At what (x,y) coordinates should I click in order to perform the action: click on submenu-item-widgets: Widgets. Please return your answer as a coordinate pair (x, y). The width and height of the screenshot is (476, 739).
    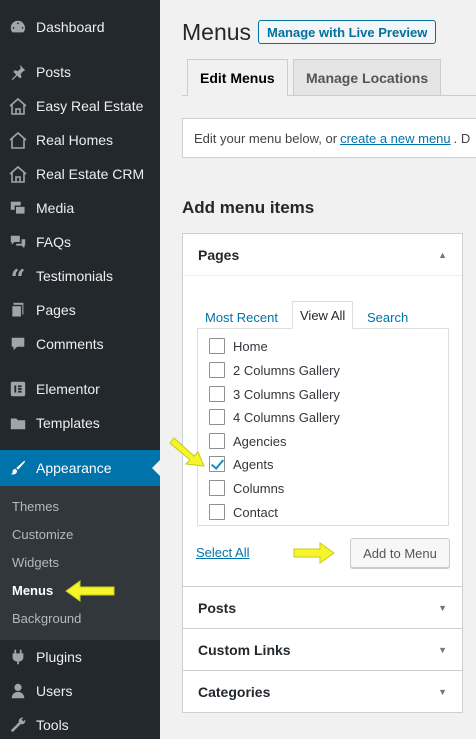
    Looking at the image, I should click on (35, 562).